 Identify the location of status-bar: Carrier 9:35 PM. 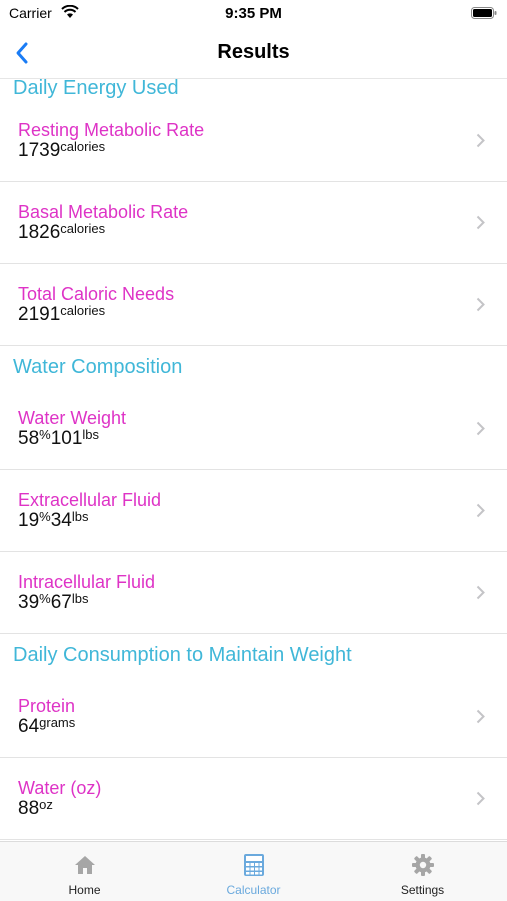
(253, 14).